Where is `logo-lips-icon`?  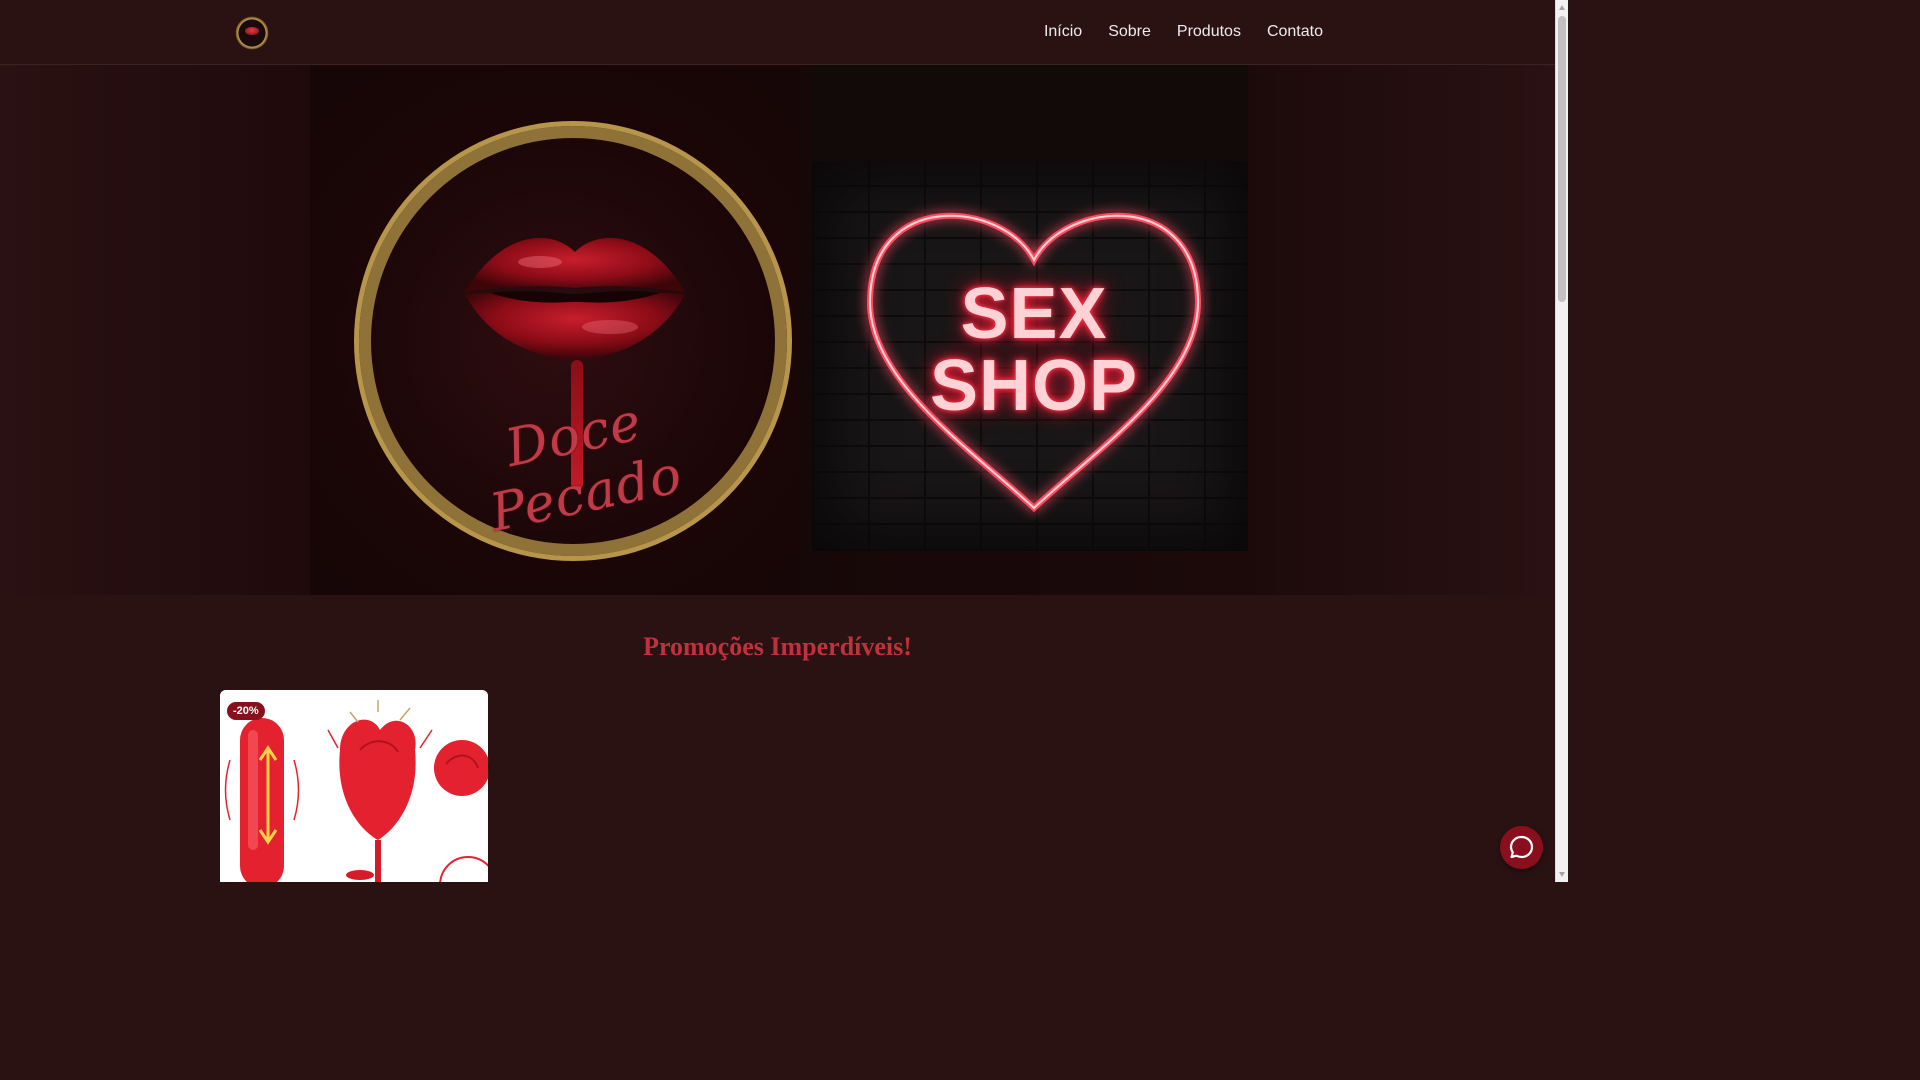
logo-lips-icon is located at coordinates (252, 31).